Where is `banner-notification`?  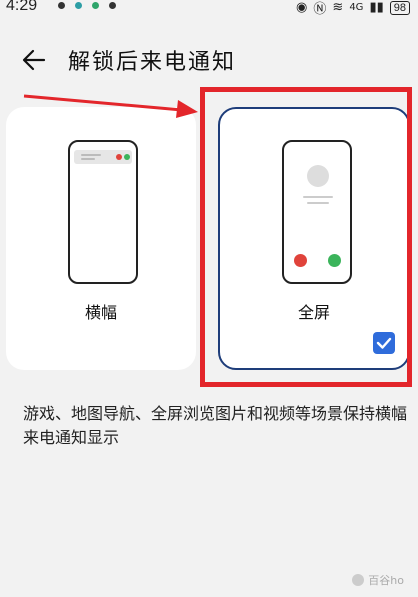
banner-notification is located at coordinates (103, 157).